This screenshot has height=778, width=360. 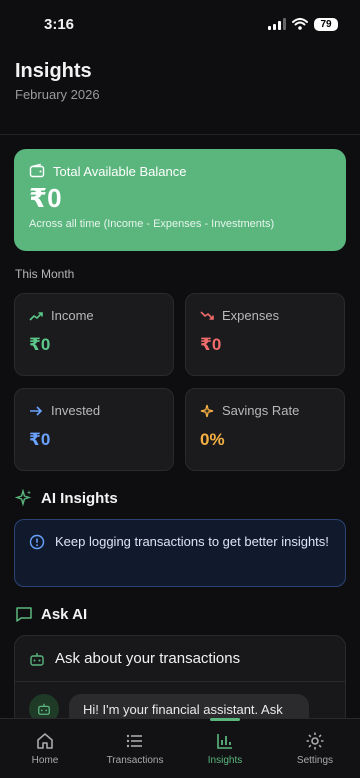 I want to click on expenses-value: ₹0, so click(x=211, y=344).